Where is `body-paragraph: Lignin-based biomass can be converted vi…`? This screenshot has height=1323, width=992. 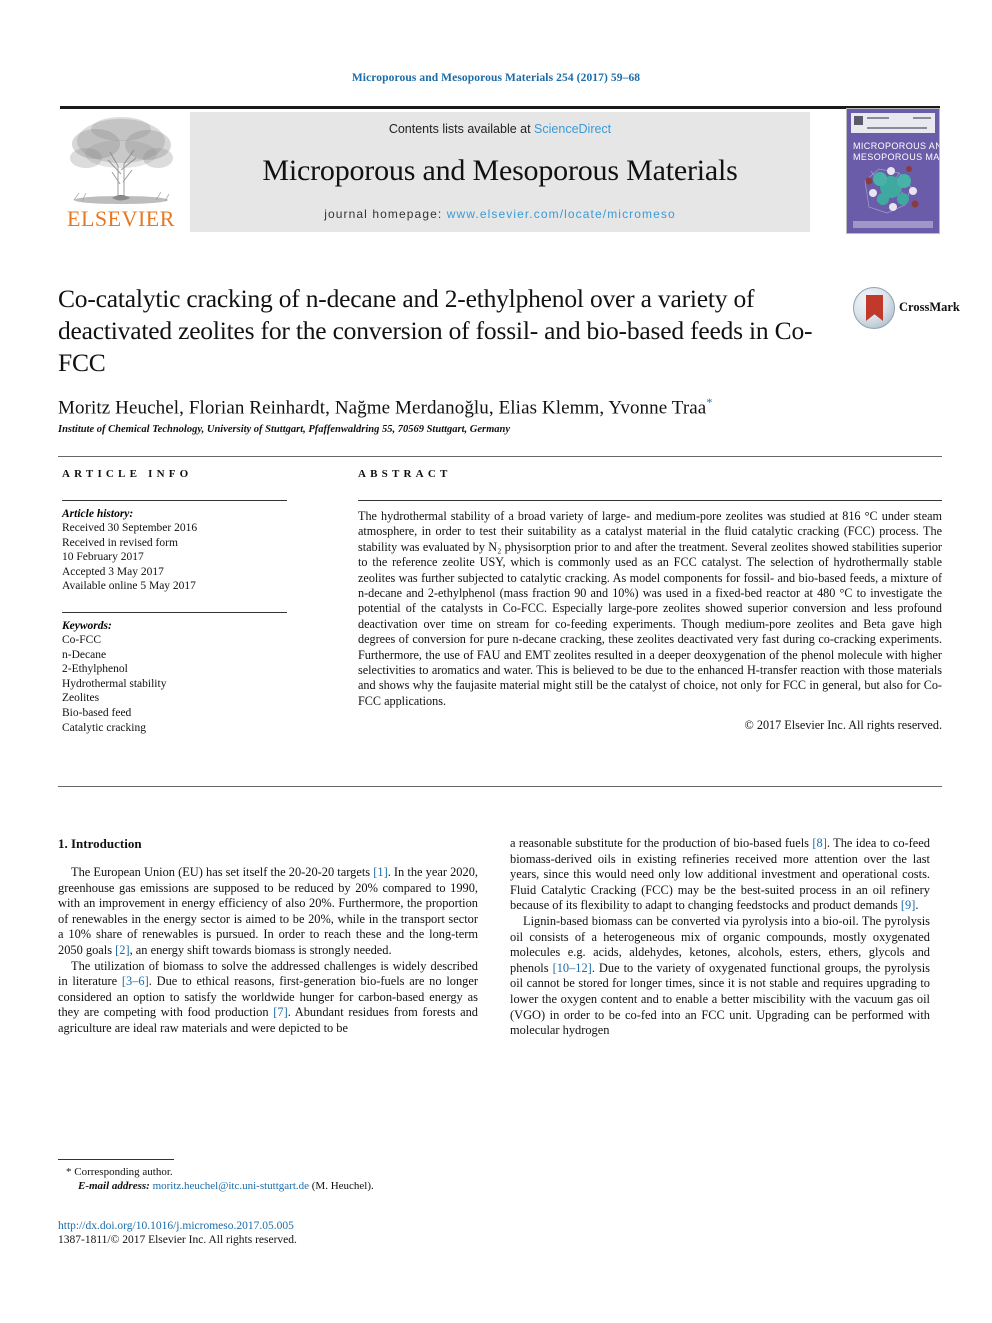
body-paragraph: Lignin-based biomass can be converted vi… is located at coordinates (720, 975).